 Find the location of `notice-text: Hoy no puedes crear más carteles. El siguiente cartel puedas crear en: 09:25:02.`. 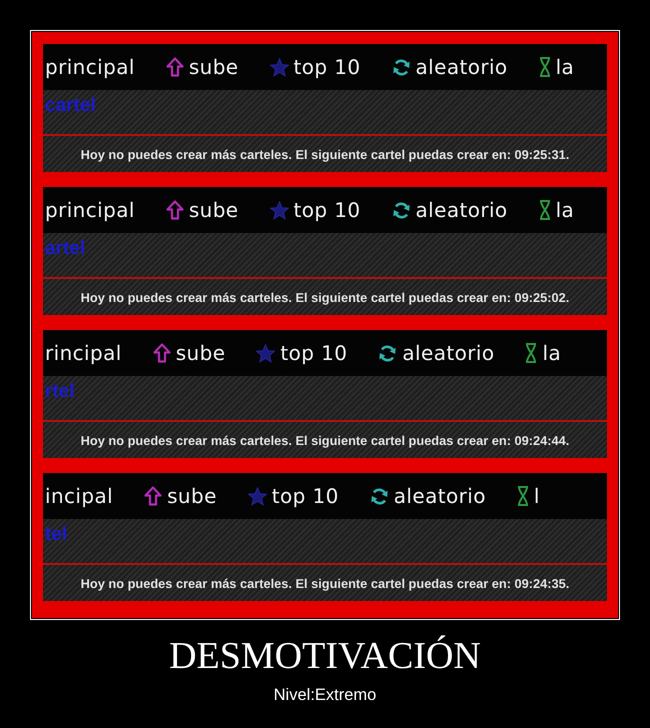

notice-text: Hoy no puedes crear más carteles. El siguiente cartel puedas crear en: 09:25:02. is located at coordinates (325, 297).